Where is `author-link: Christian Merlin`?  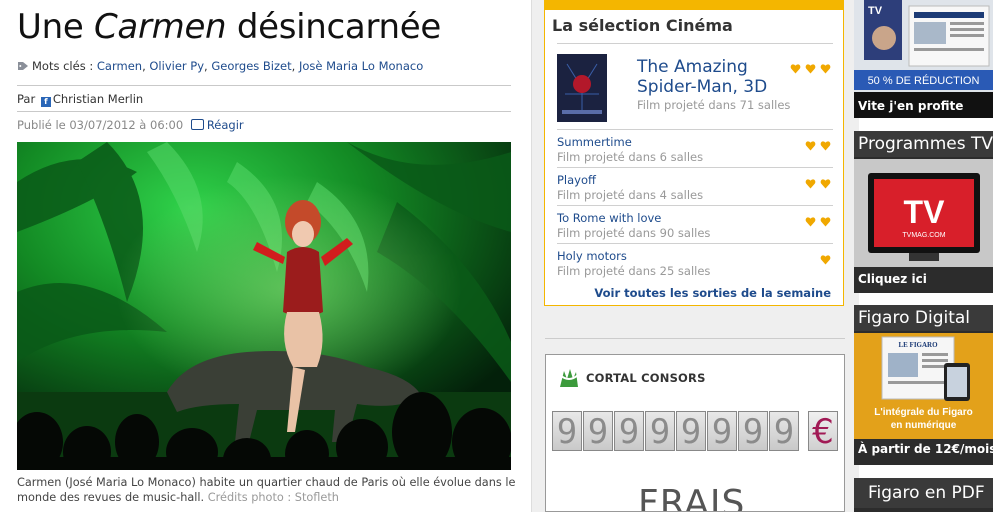 author-link: Christian Merlin is located at coordinates (98, 99).